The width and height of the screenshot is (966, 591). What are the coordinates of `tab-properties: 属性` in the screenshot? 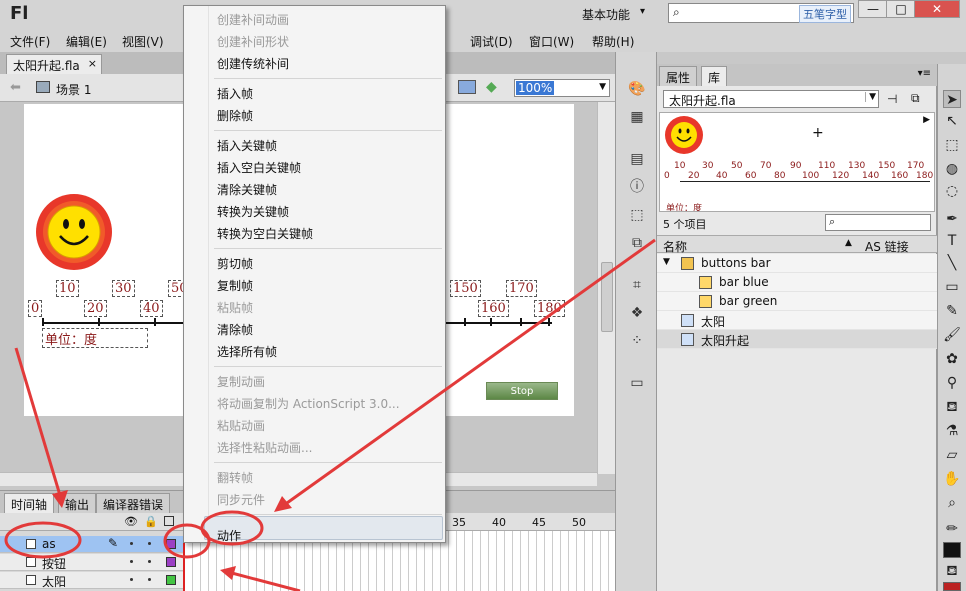 It's located at (678, 76).